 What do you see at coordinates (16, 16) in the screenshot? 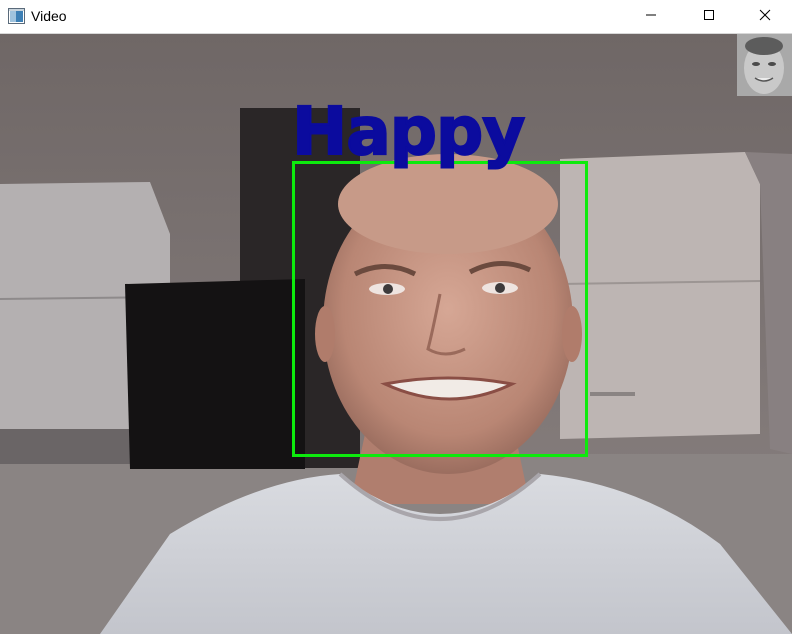
I see `app-window-icon` at bounding box center [16, 16].